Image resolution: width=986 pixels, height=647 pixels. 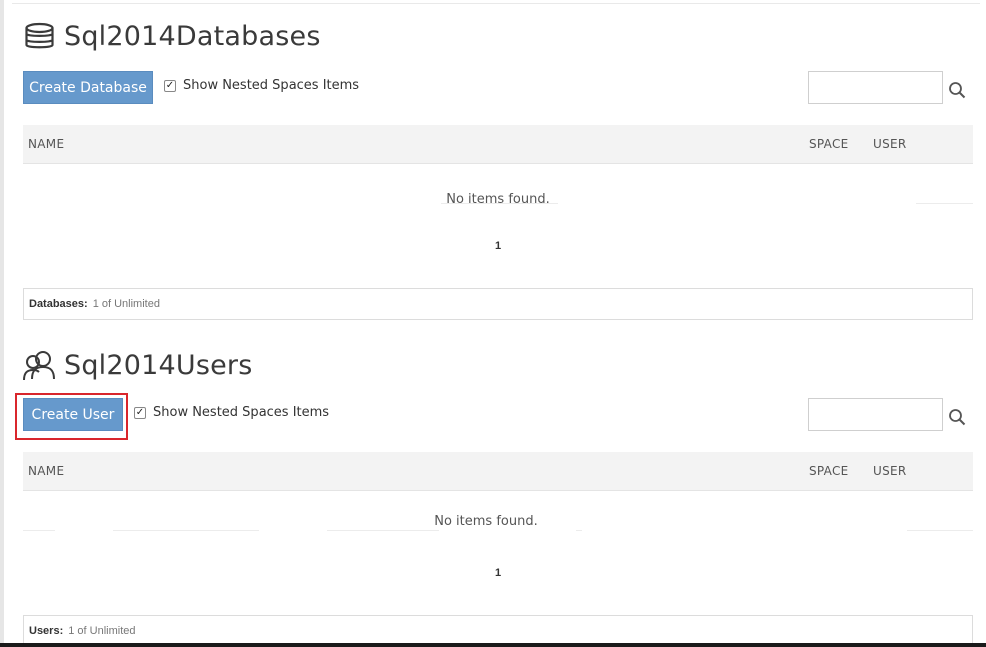 What do you see at coordinates (192, 36) in the screenshot?
I see `databases-title: Sql2014Databases` at bounding box center [192, 36].